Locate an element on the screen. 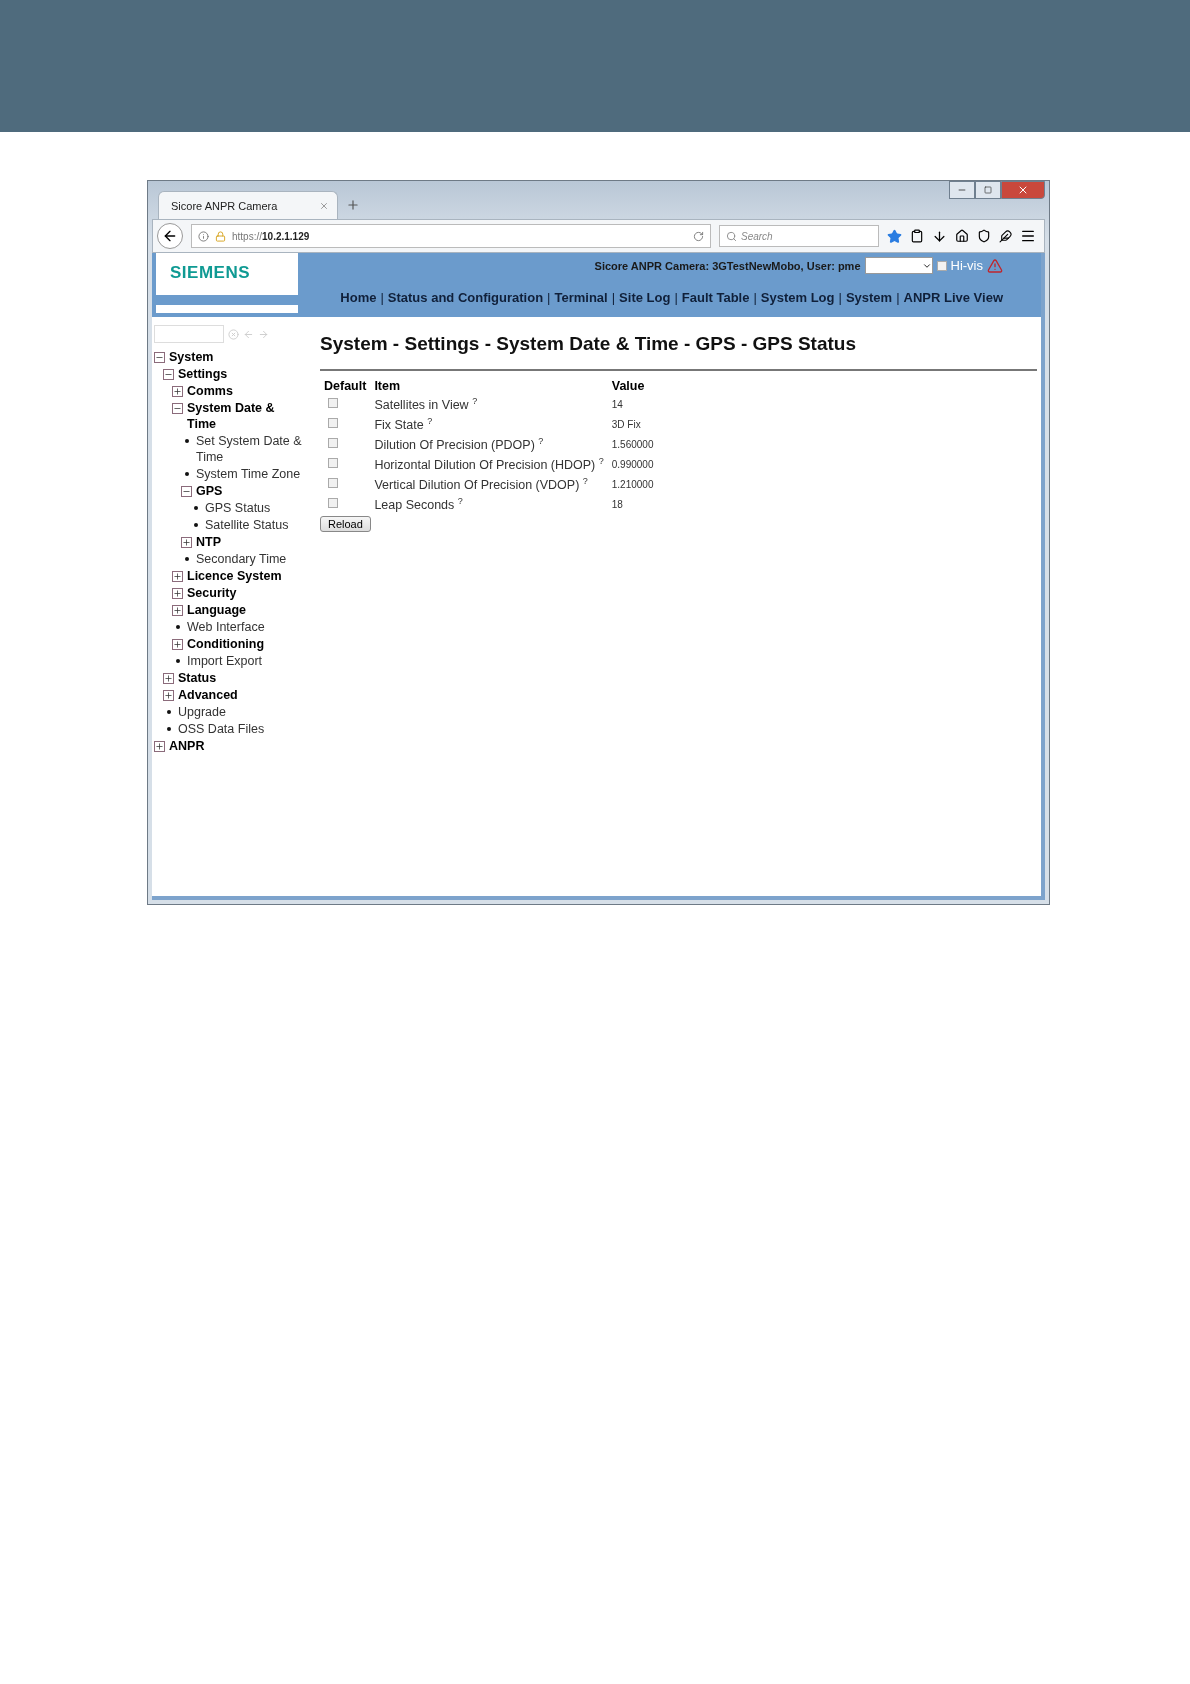 The width and height of the screenshot is (1190, 1684). nav-link: Status and Configuration is located at coordinates (465, 297).